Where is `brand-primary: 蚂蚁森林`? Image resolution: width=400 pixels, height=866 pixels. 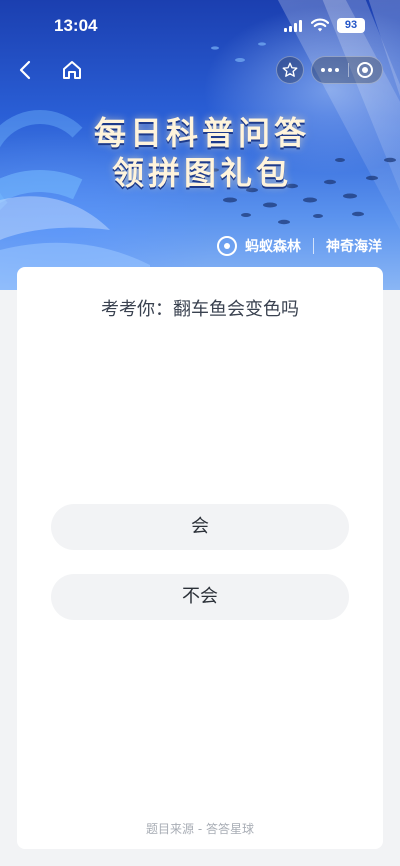 brand-primary: 蚂蚁森林 is located at coordinates (273, 246).